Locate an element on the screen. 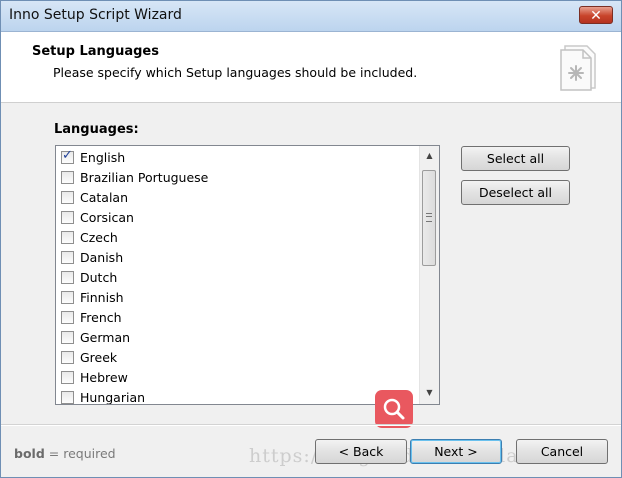  cancel-button: Cancel is located at coordinates (562, 451).